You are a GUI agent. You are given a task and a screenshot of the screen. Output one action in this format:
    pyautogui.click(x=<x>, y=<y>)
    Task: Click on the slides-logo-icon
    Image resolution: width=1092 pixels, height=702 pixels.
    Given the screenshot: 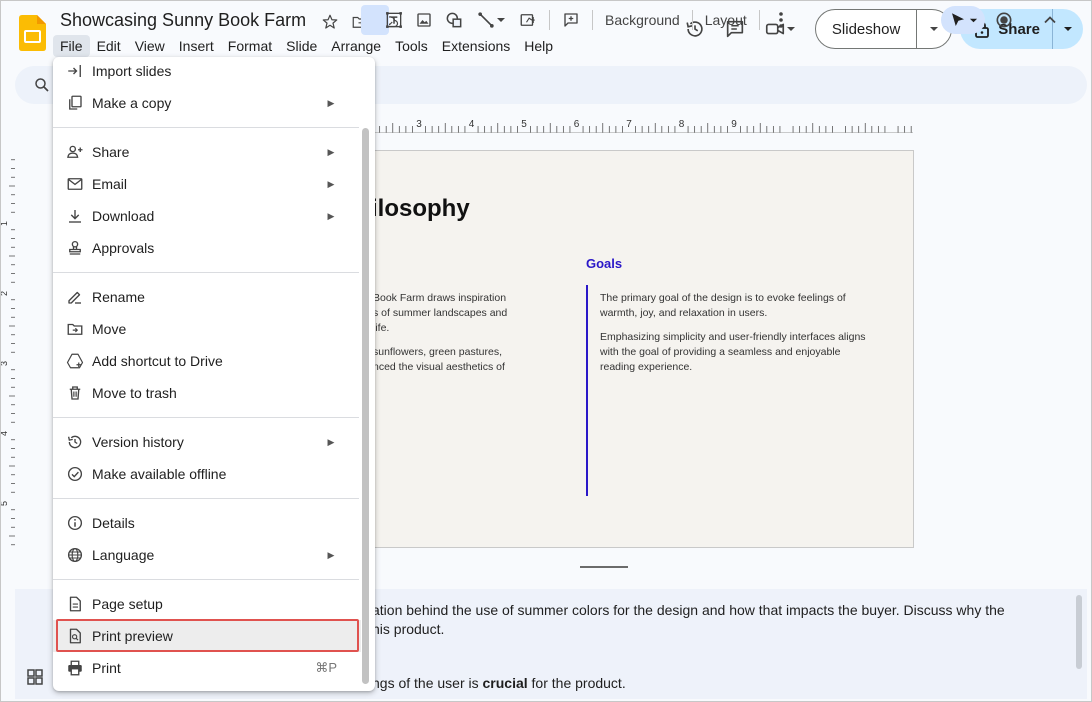 What is the action you would take?
    pyautogui.click(x=32, y=33)
    